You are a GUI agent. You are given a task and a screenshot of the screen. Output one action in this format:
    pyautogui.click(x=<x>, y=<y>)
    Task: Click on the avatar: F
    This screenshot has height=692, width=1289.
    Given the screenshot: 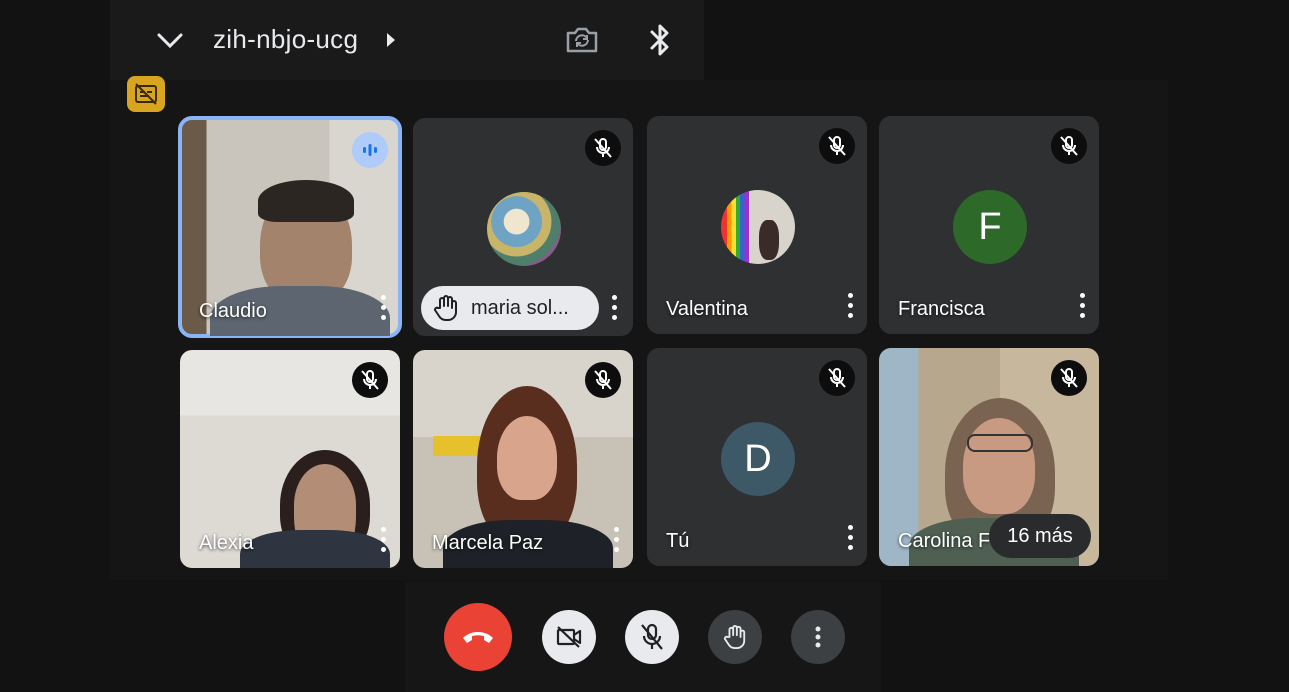 What is the action you would take?
    pyautogui.click(x=990, y=227)
    